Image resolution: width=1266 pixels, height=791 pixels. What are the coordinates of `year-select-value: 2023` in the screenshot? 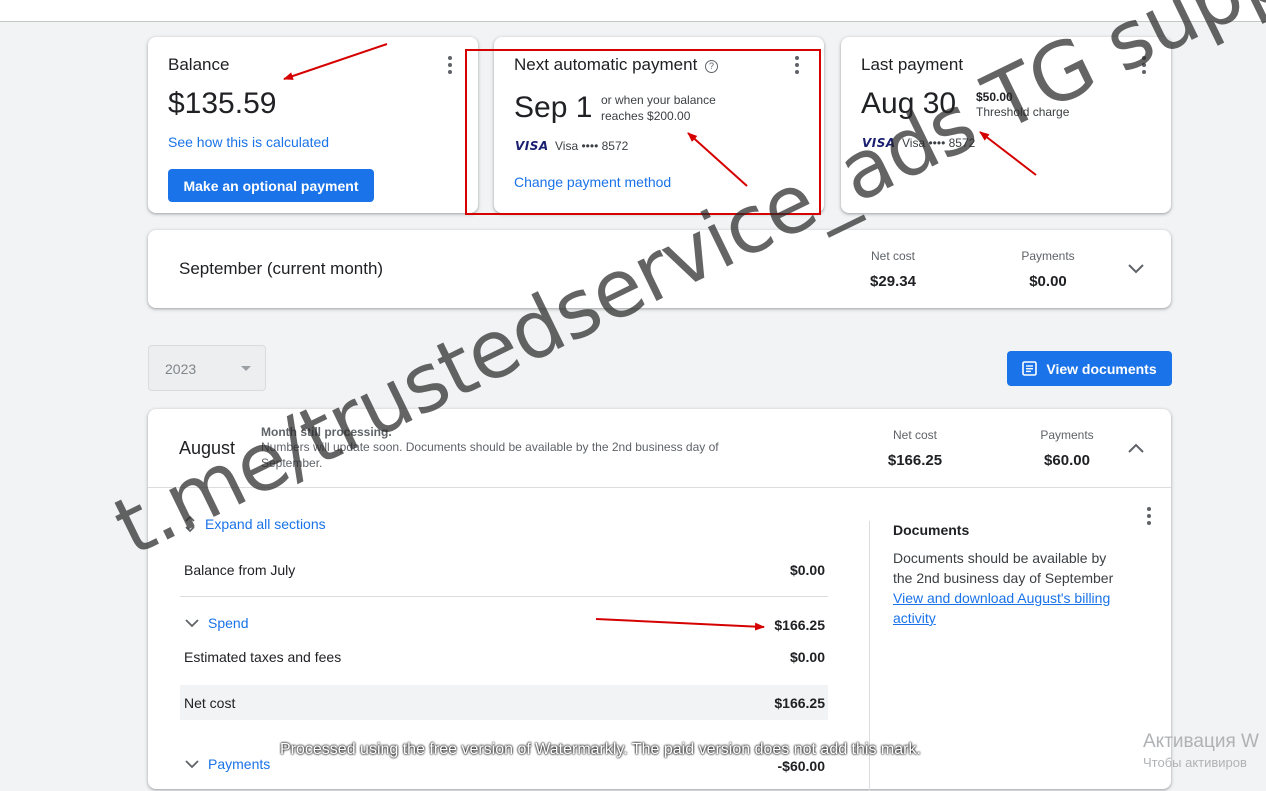 It's located at (181, 369).